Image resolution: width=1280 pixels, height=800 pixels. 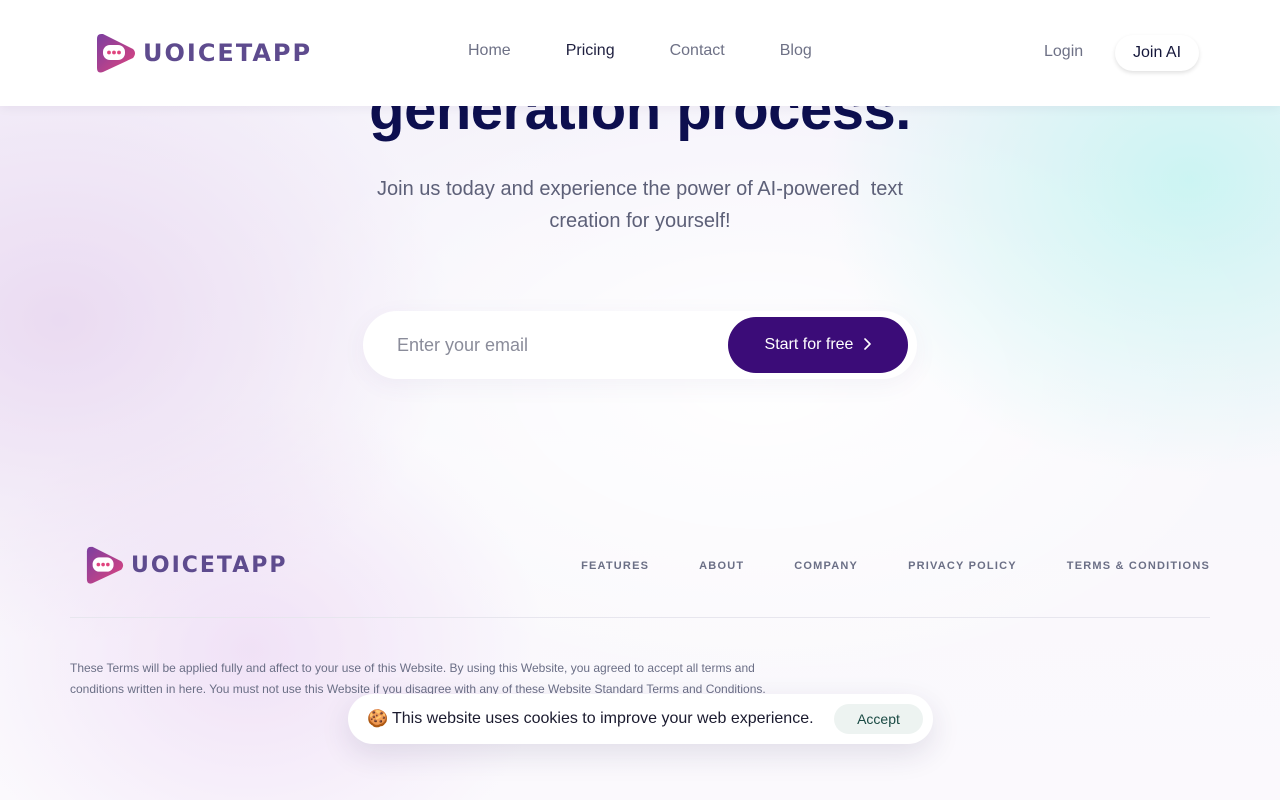 I want to click on footer-divider, so click(x=640, y=617).